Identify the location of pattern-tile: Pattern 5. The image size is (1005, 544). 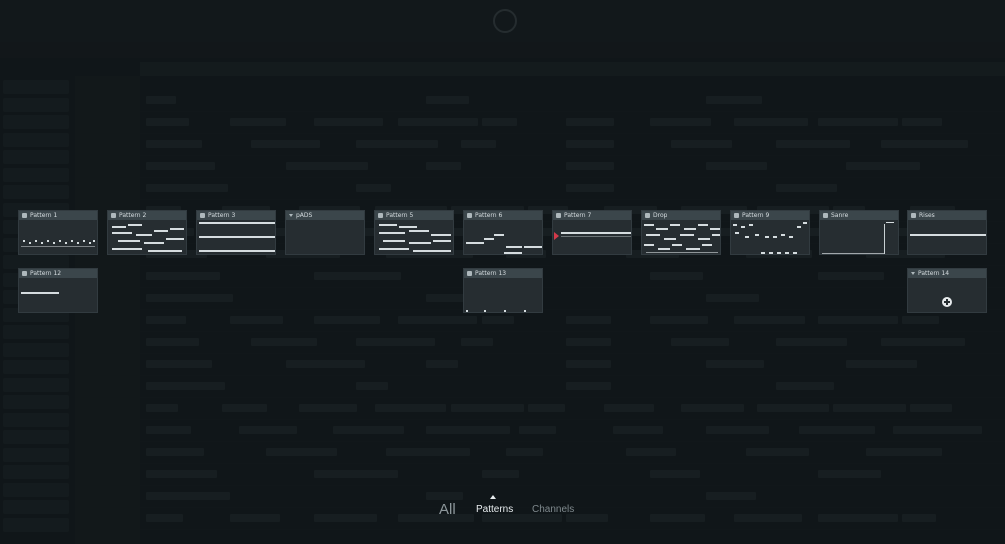
(414, 232).